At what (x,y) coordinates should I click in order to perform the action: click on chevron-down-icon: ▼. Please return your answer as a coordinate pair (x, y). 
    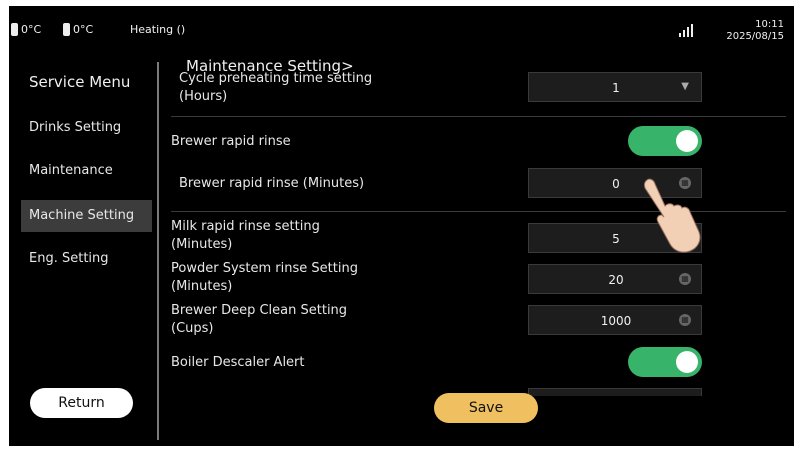
    Looking at the image, I should click on (685, 86).